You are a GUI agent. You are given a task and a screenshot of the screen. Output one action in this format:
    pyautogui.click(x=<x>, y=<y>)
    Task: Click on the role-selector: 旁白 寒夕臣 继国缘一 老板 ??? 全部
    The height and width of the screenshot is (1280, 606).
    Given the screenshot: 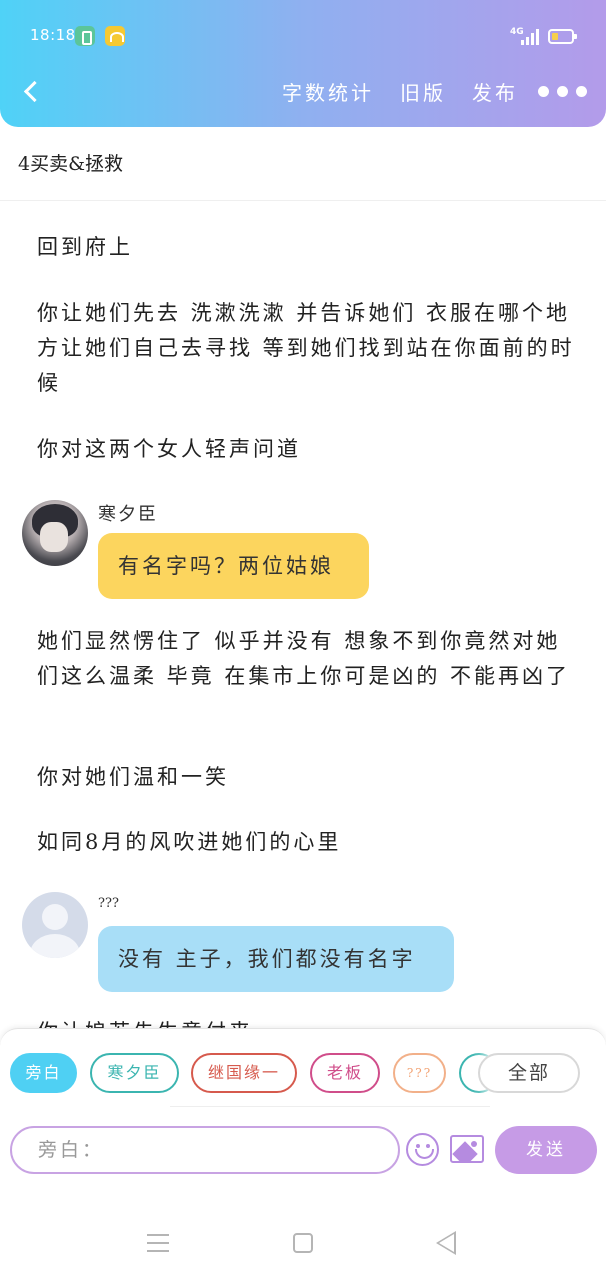 What is the action you would take?
    pyautogui.click(x=303, y=1074)
    